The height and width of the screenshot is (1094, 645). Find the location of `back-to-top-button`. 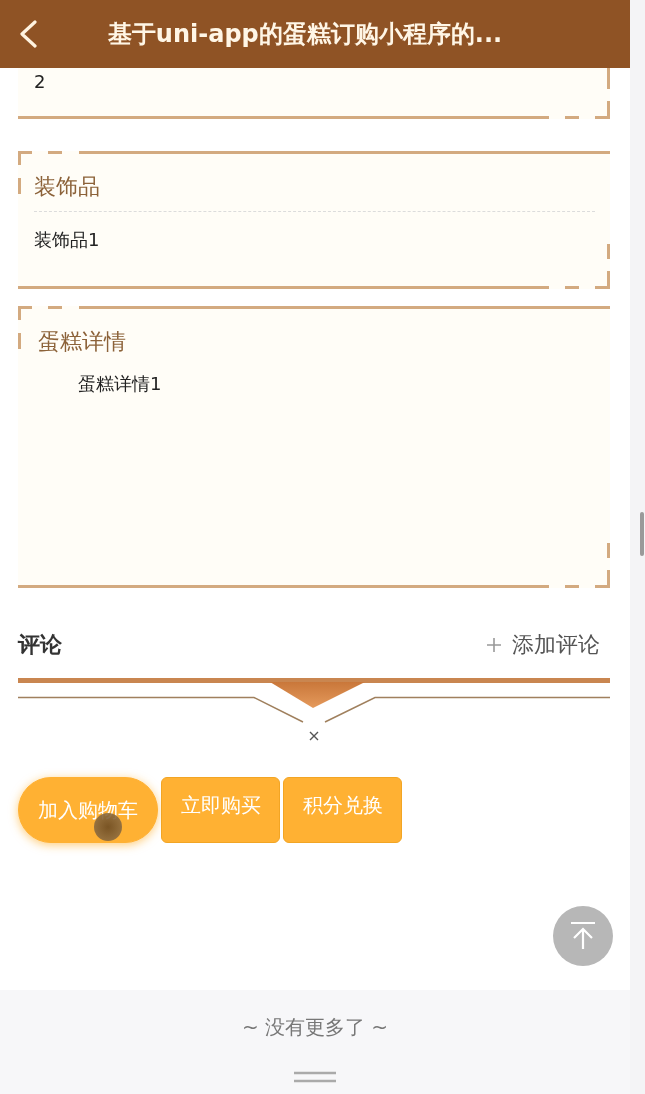

back-to-top-button is located at coordinates (583, 936).